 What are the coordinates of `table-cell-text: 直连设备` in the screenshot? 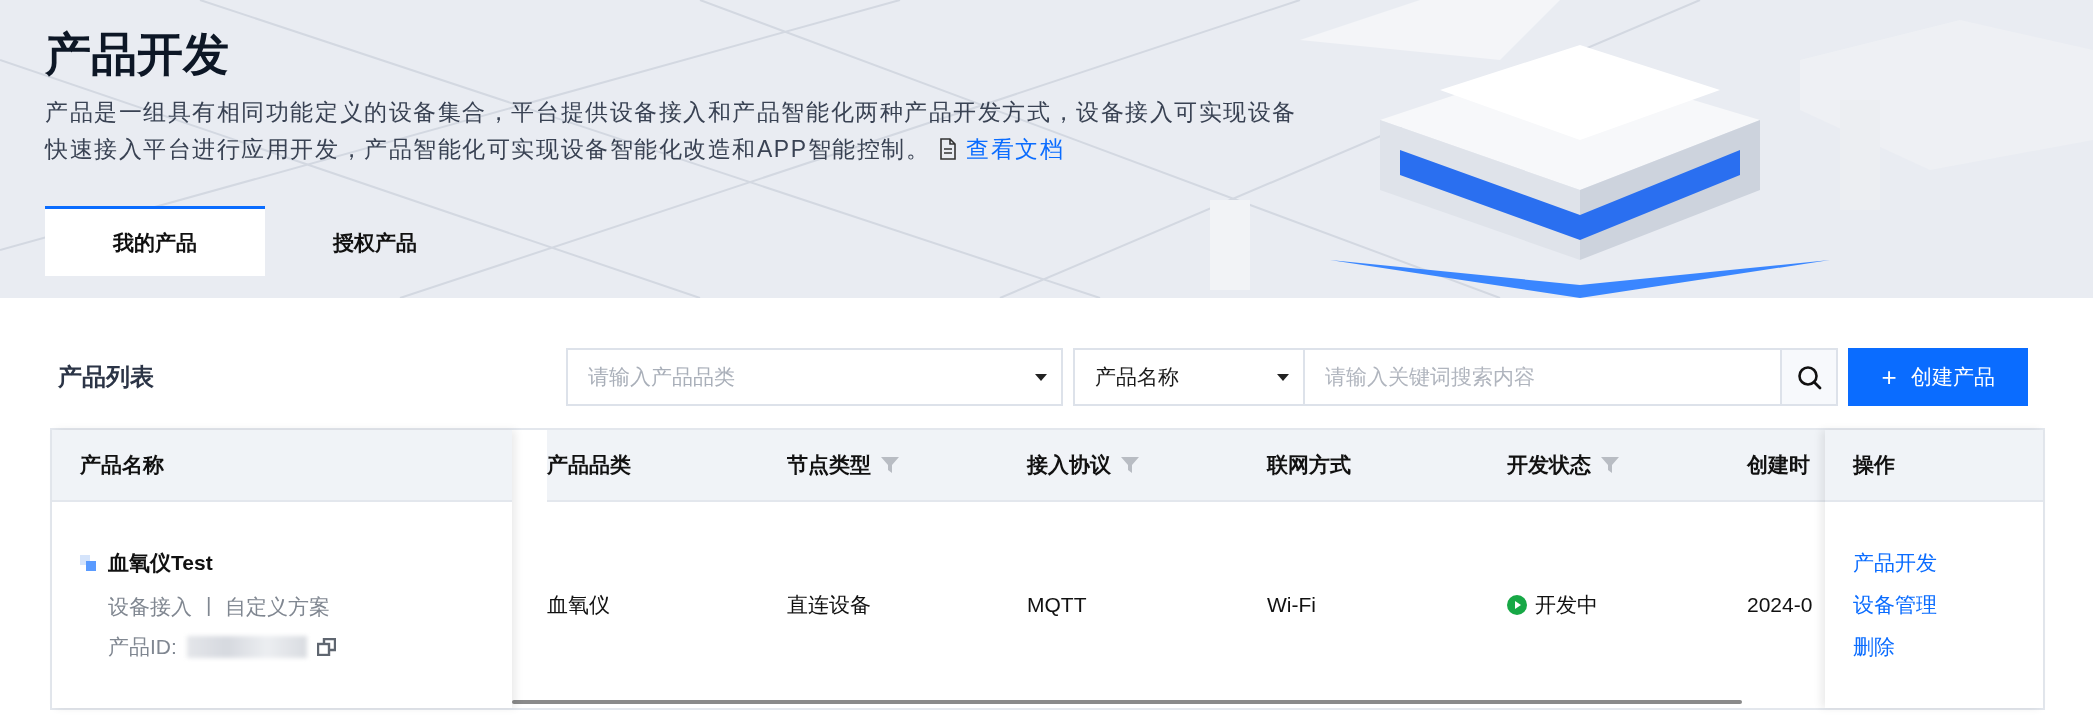 It's located at (829, 605).